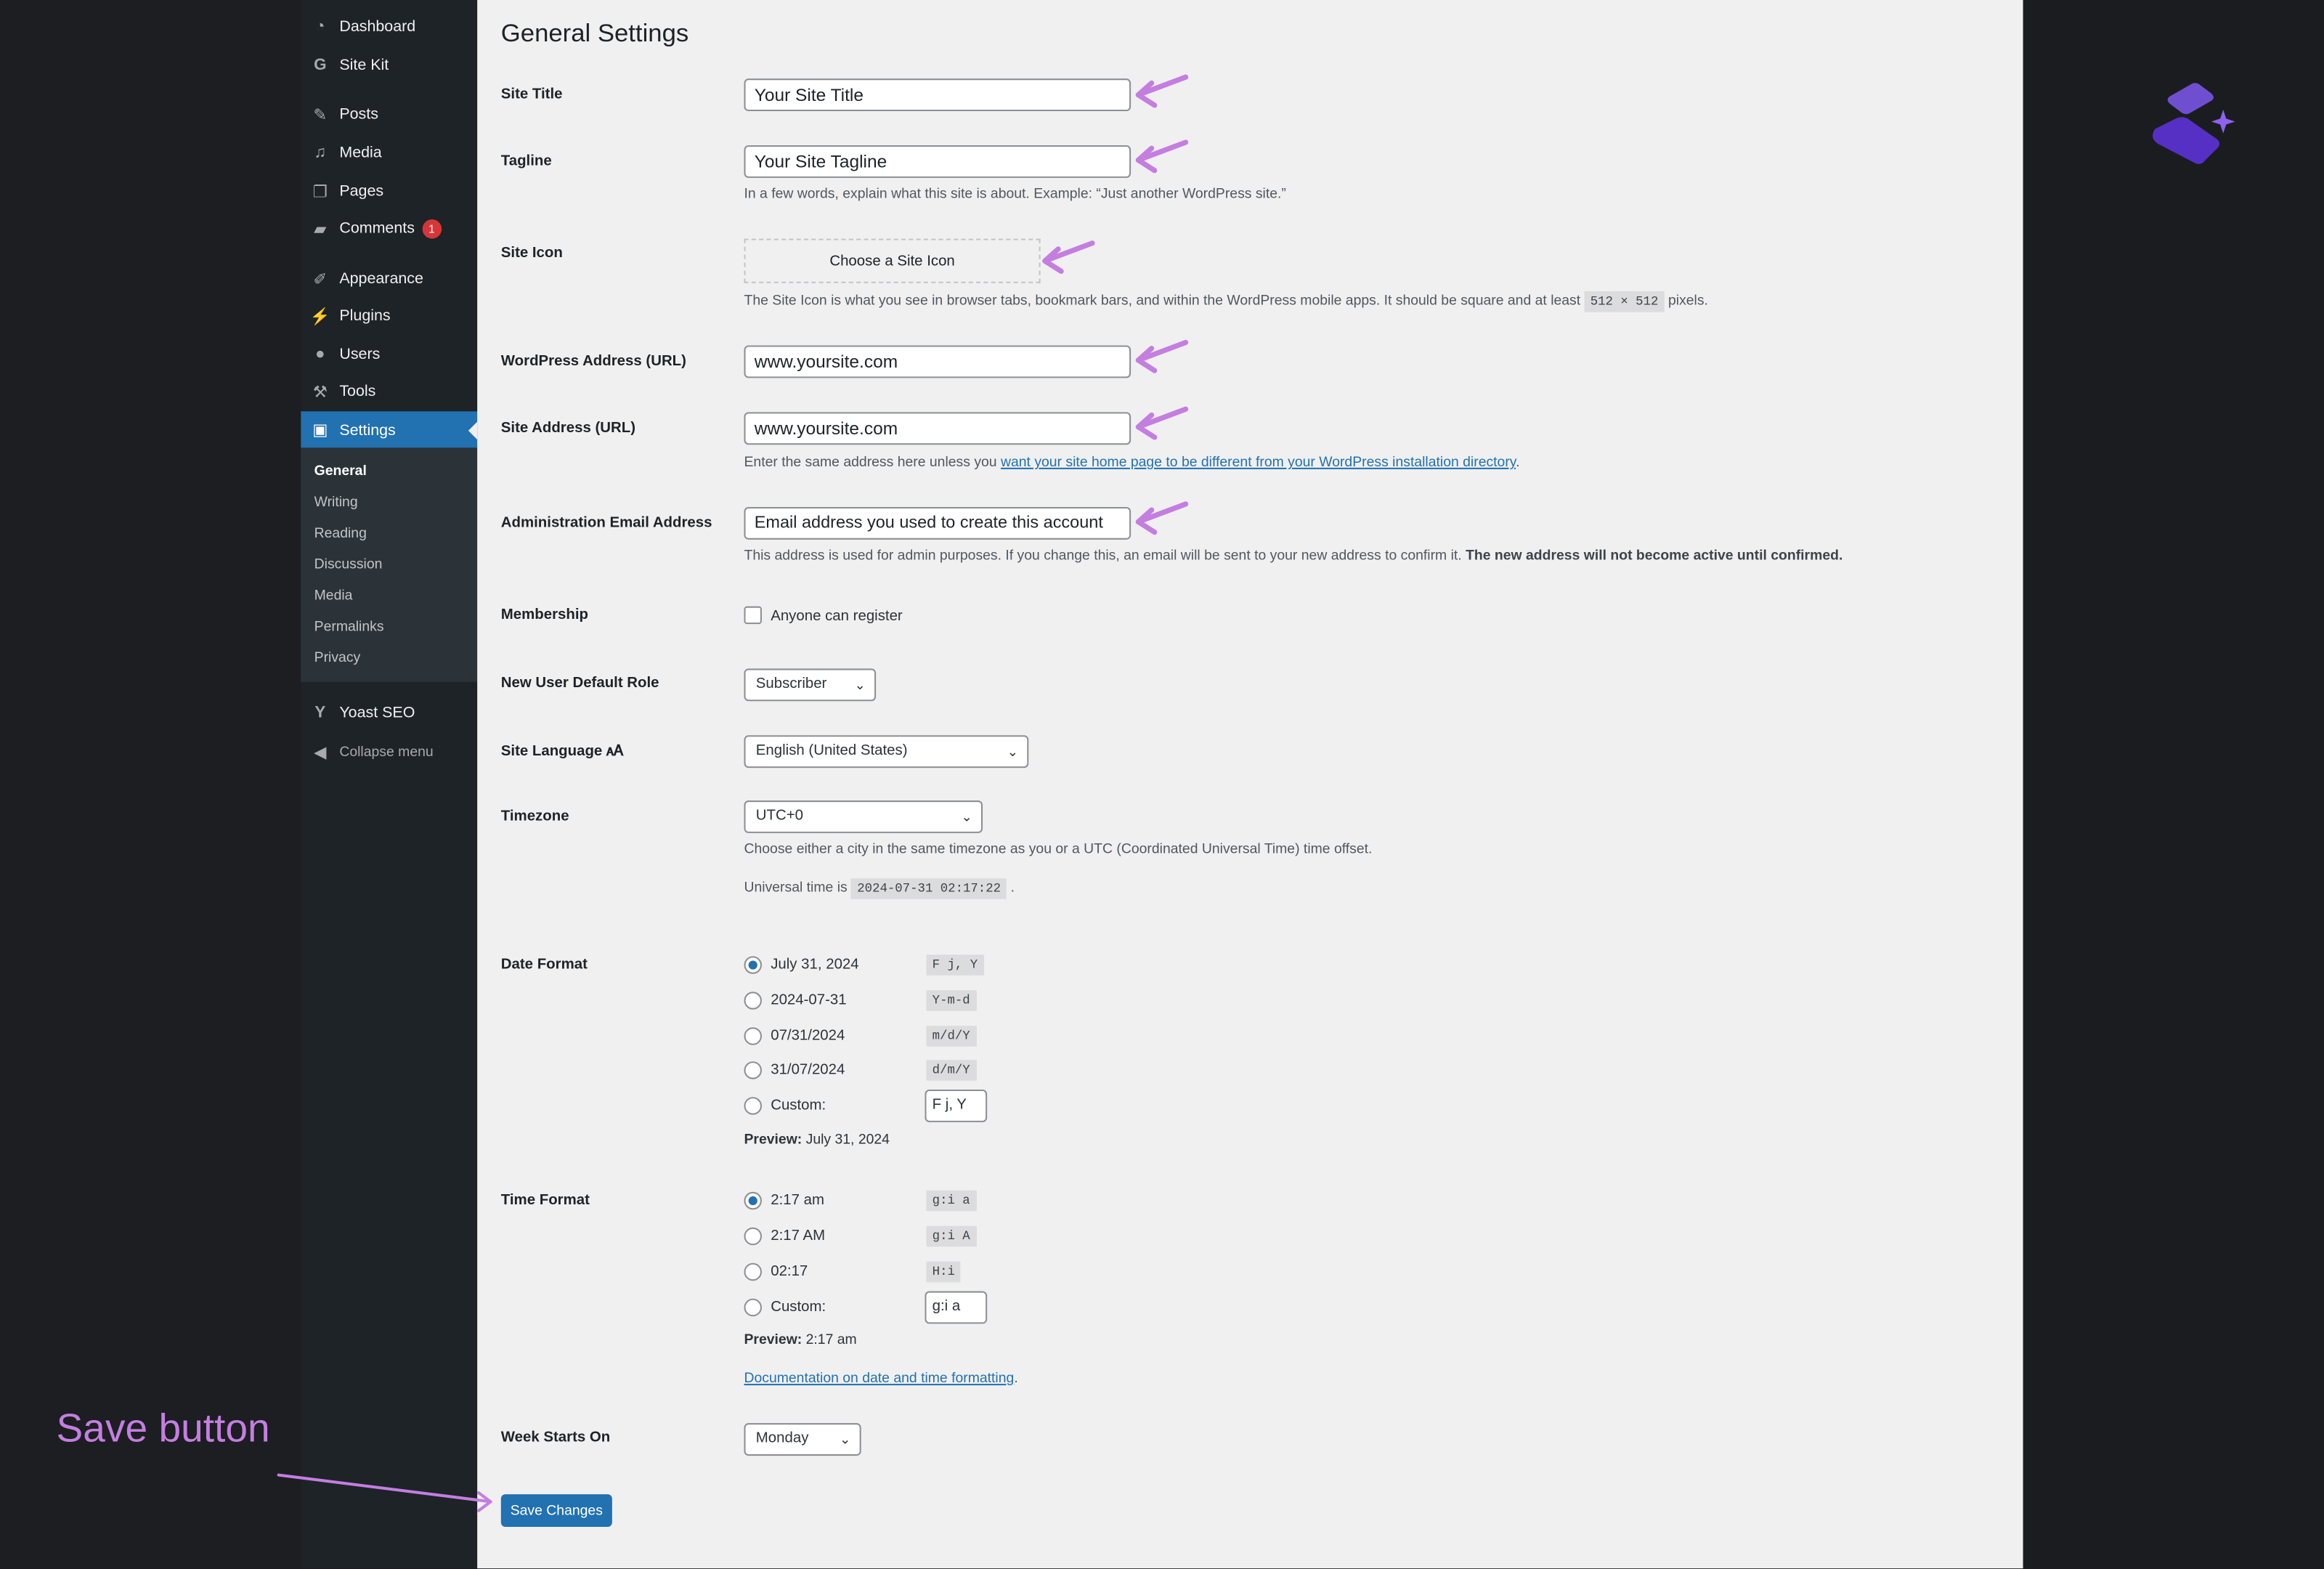 The width and height of the screenshot is (2324, 1569). I want to click on time-format-option: 2:17 AM, so click(798, 1236).